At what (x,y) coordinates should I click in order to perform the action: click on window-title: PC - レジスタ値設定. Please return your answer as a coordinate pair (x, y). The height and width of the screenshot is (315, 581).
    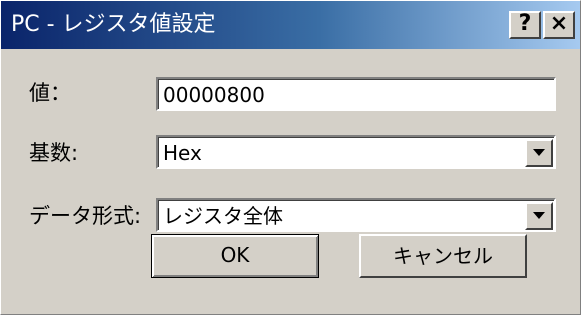
    Looking at the image, I should click on (113, 24).